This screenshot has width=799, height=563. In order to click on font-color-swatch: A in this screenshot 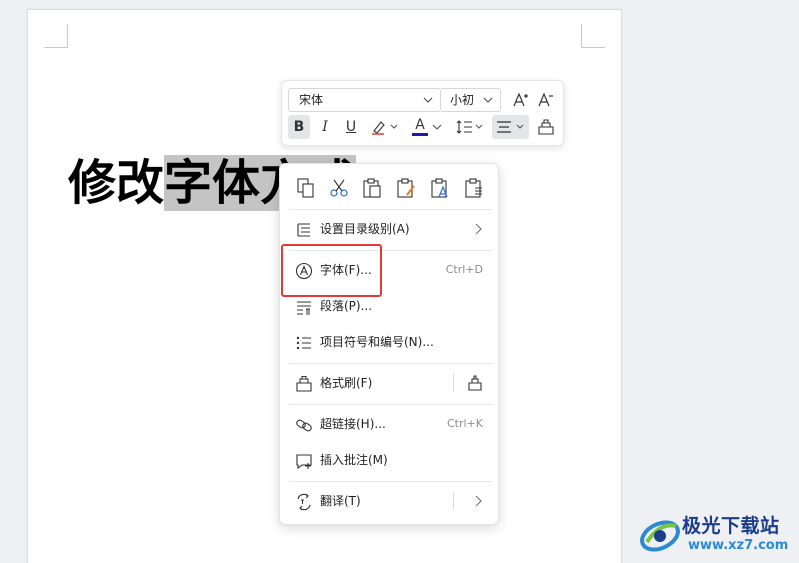, I will do `click(420, 127)`.